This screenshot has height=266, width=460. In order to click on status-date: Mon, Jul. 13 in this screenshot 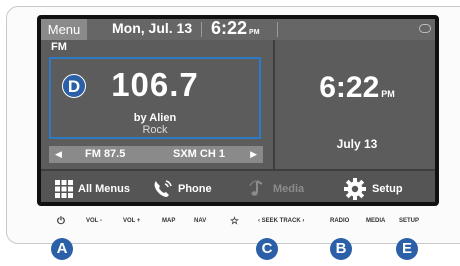, I will do `click(152, 28)`.